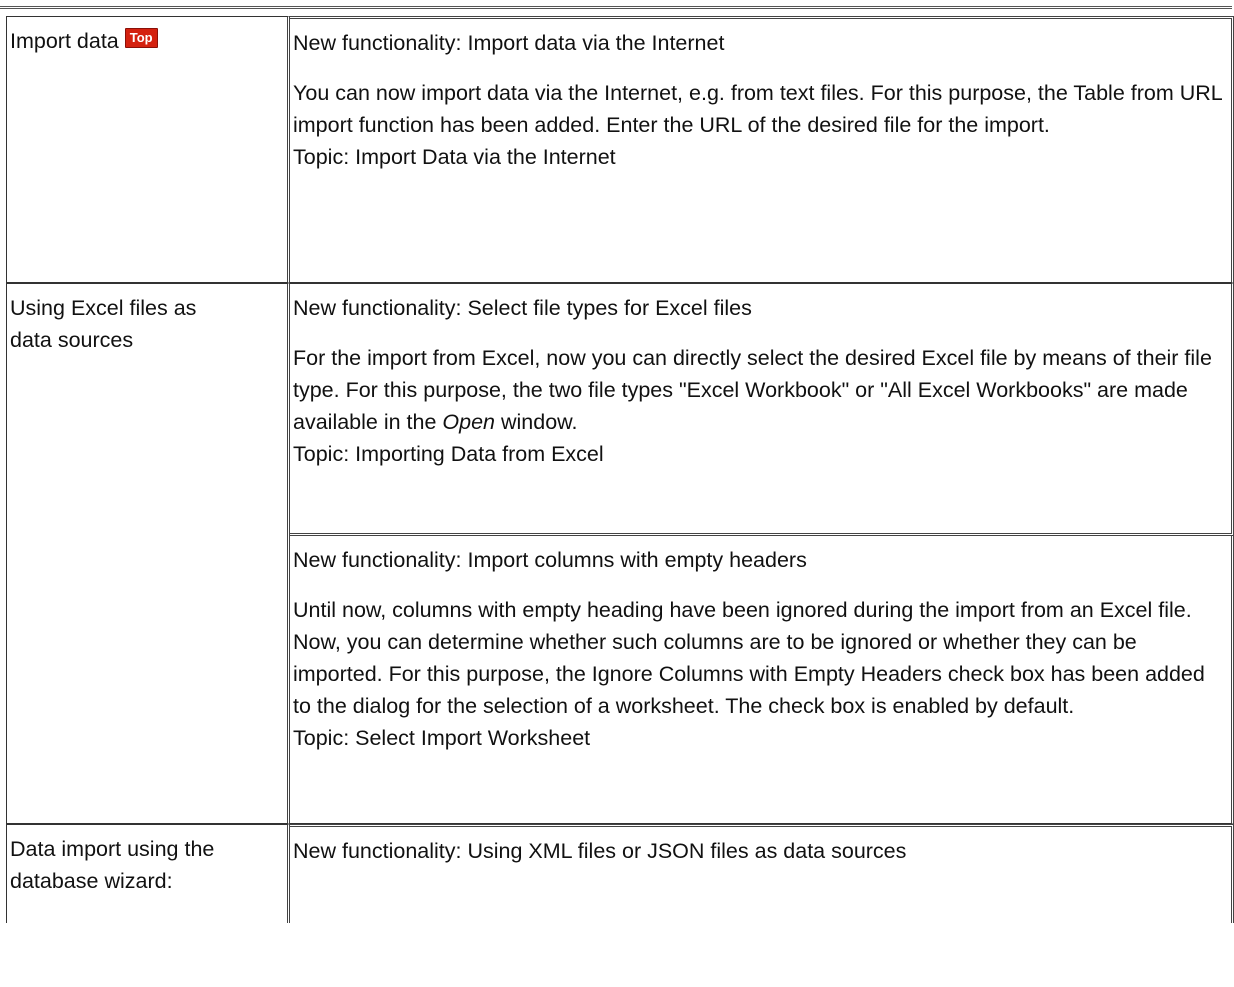 Image resolution: width=1234 pixels, height=987 pixels. What do you see at coordinates (64, 41) in the screenshot?
I see `topic-area-label: Import data` at bounding box center [64, 41].